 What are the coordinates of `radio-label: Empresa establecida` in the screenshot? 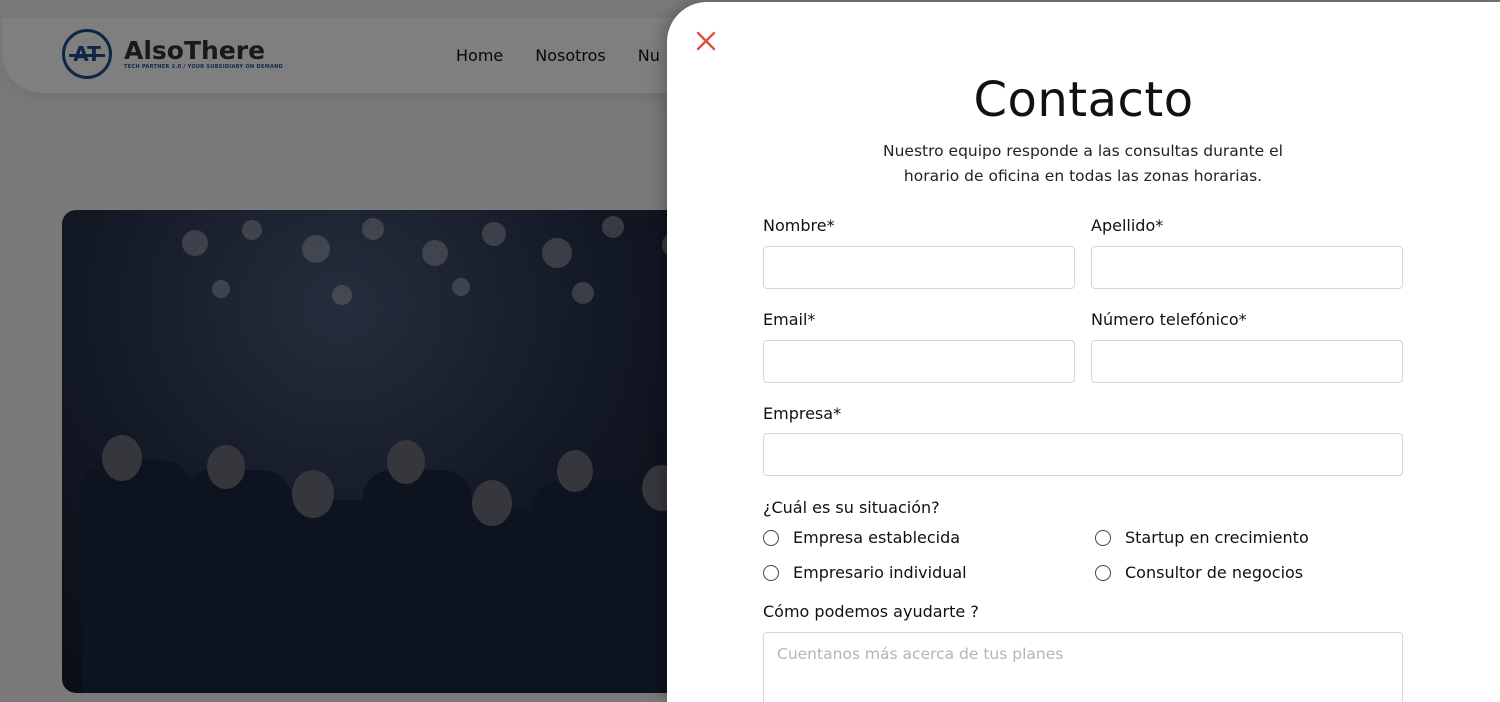 It's located at (877, 537).